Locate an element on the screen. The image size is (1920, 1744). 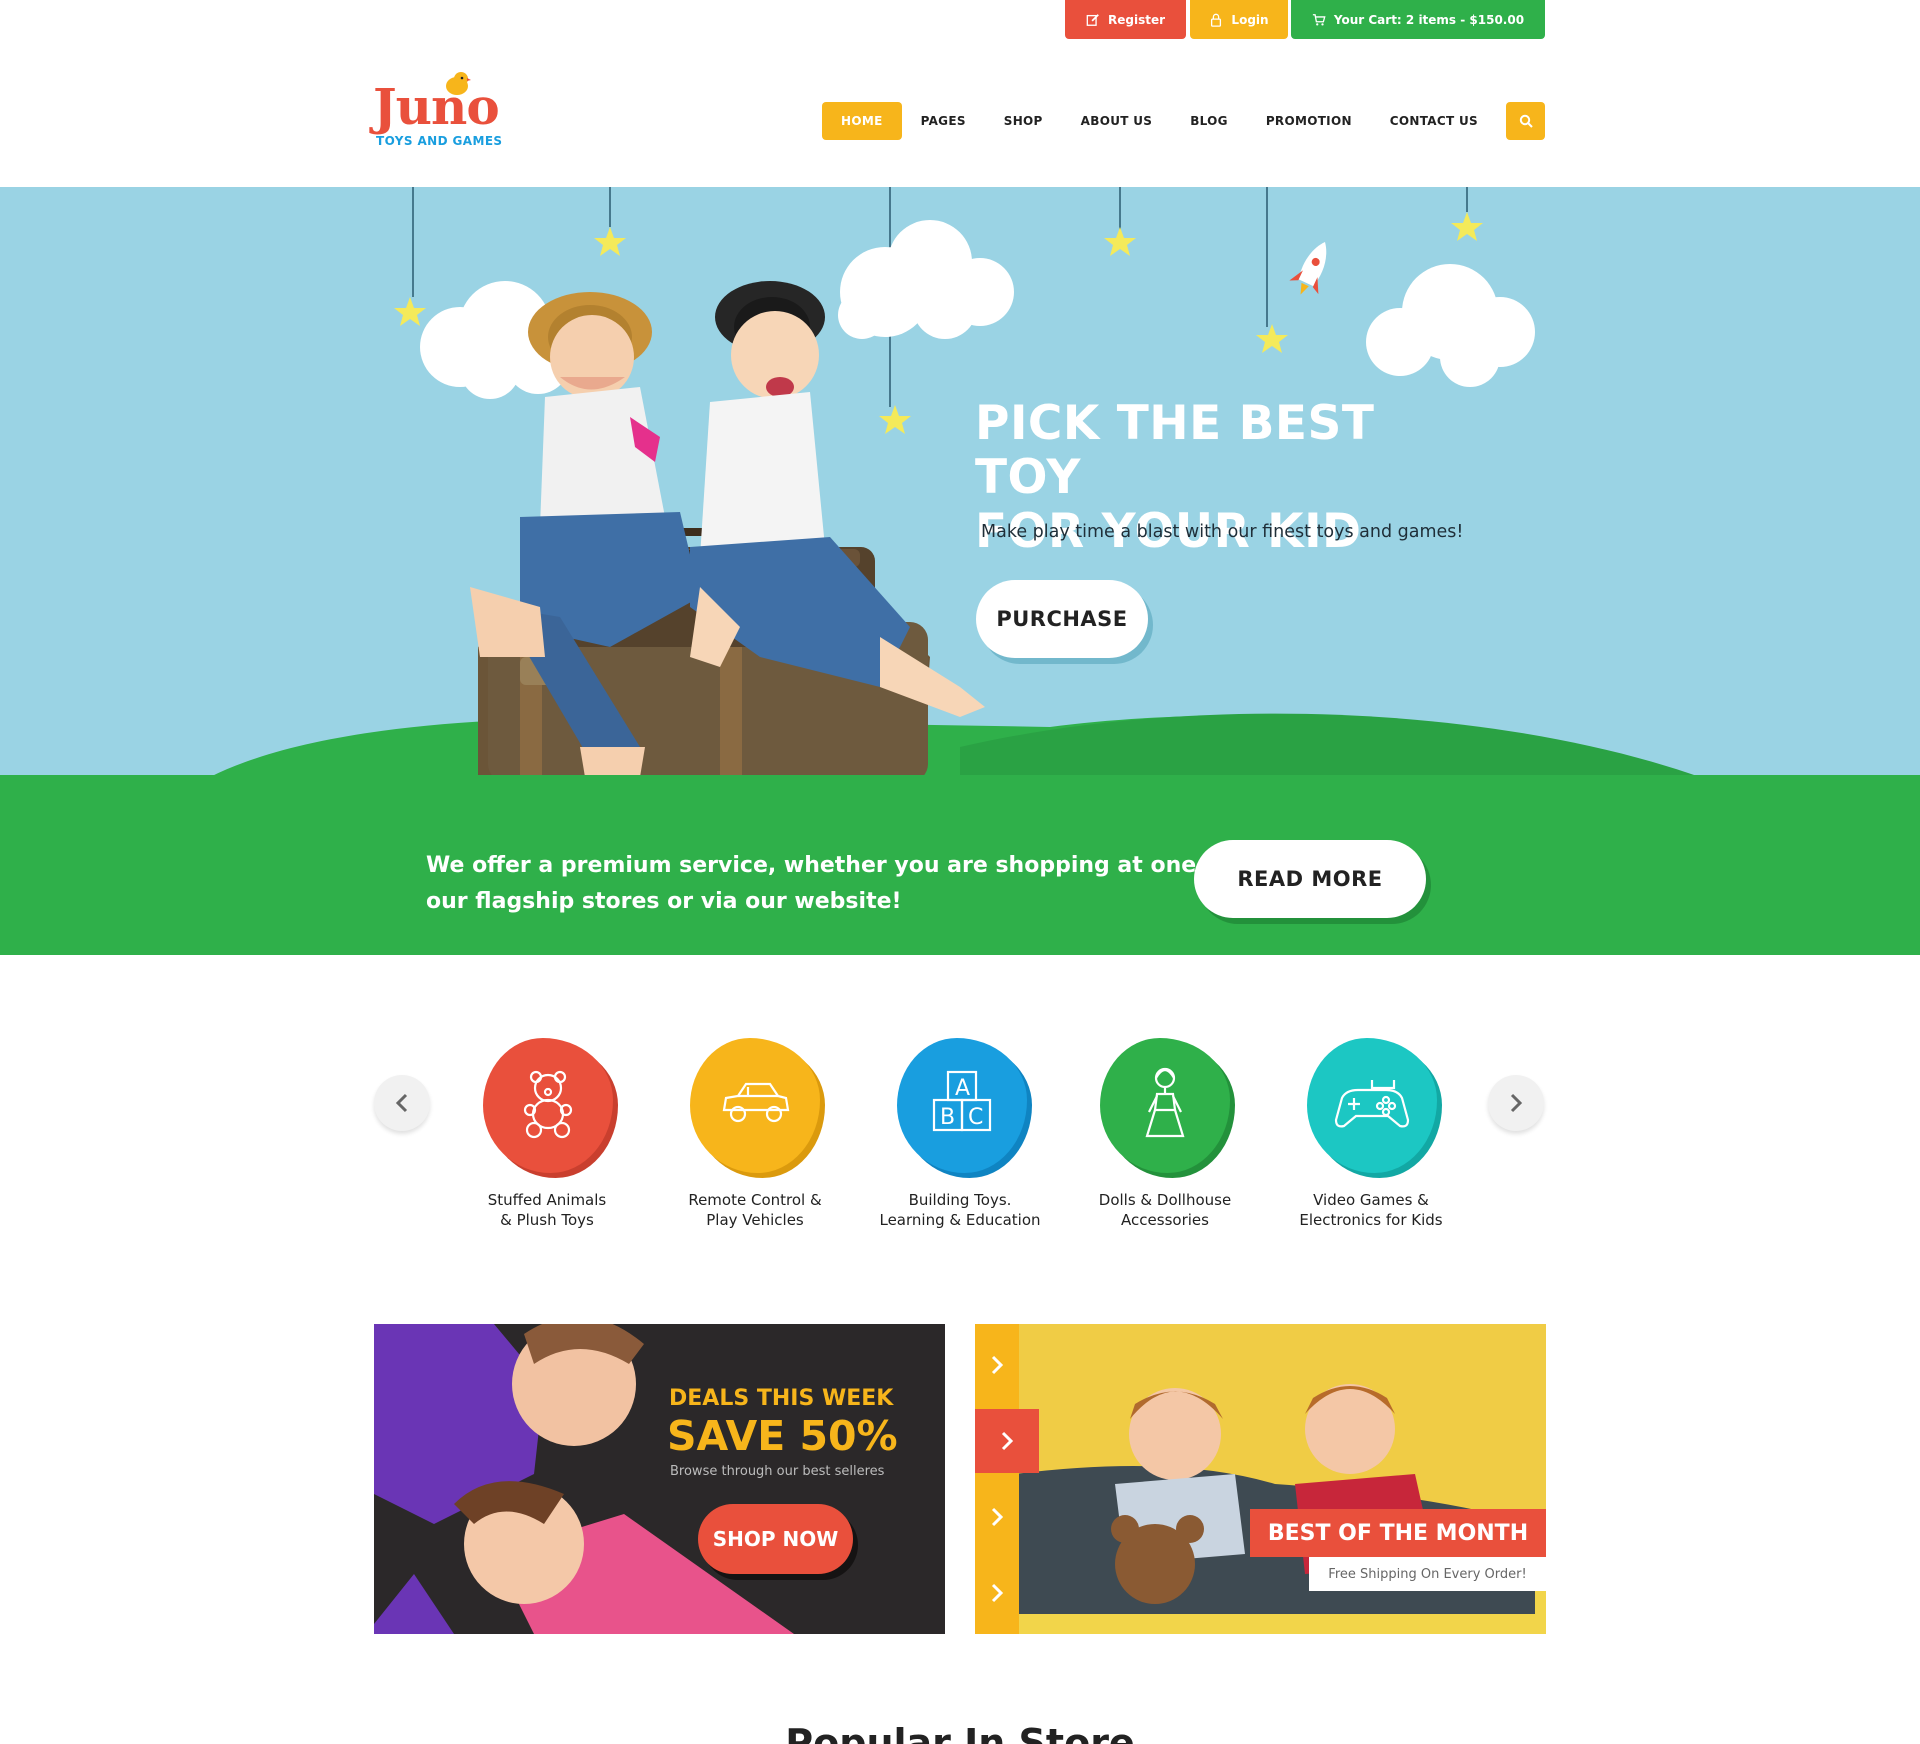
nav-about-us: ABOUT US is located at coordinates (1117, 121).